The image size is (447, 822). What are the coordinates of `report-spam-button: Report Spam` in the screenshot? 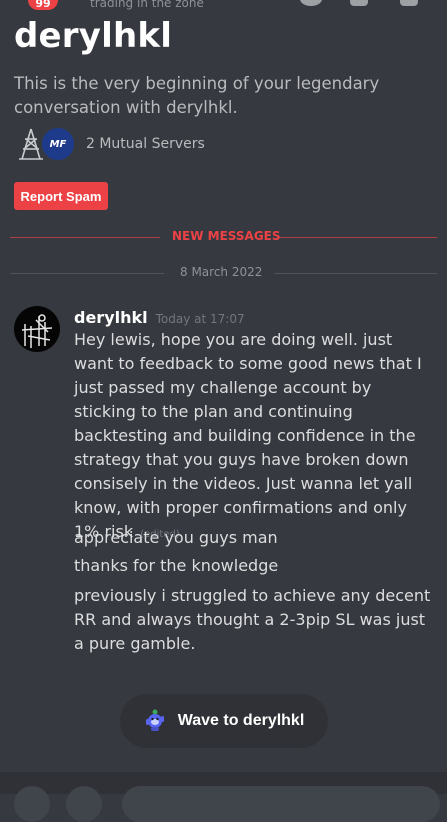 It's located at (61, 196).